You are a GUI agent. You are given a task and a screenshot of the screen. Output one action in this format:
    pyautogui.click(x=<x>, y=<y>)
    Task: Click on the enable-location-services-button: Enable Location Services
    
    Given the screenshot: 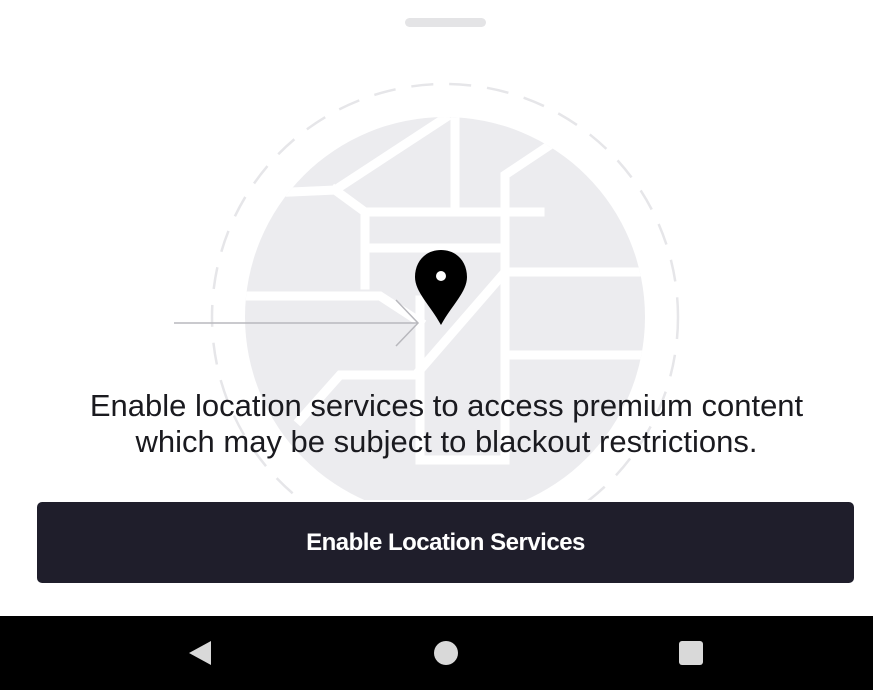 What is the action you would take?
    pyautogui.click(x=445, y=542)
    